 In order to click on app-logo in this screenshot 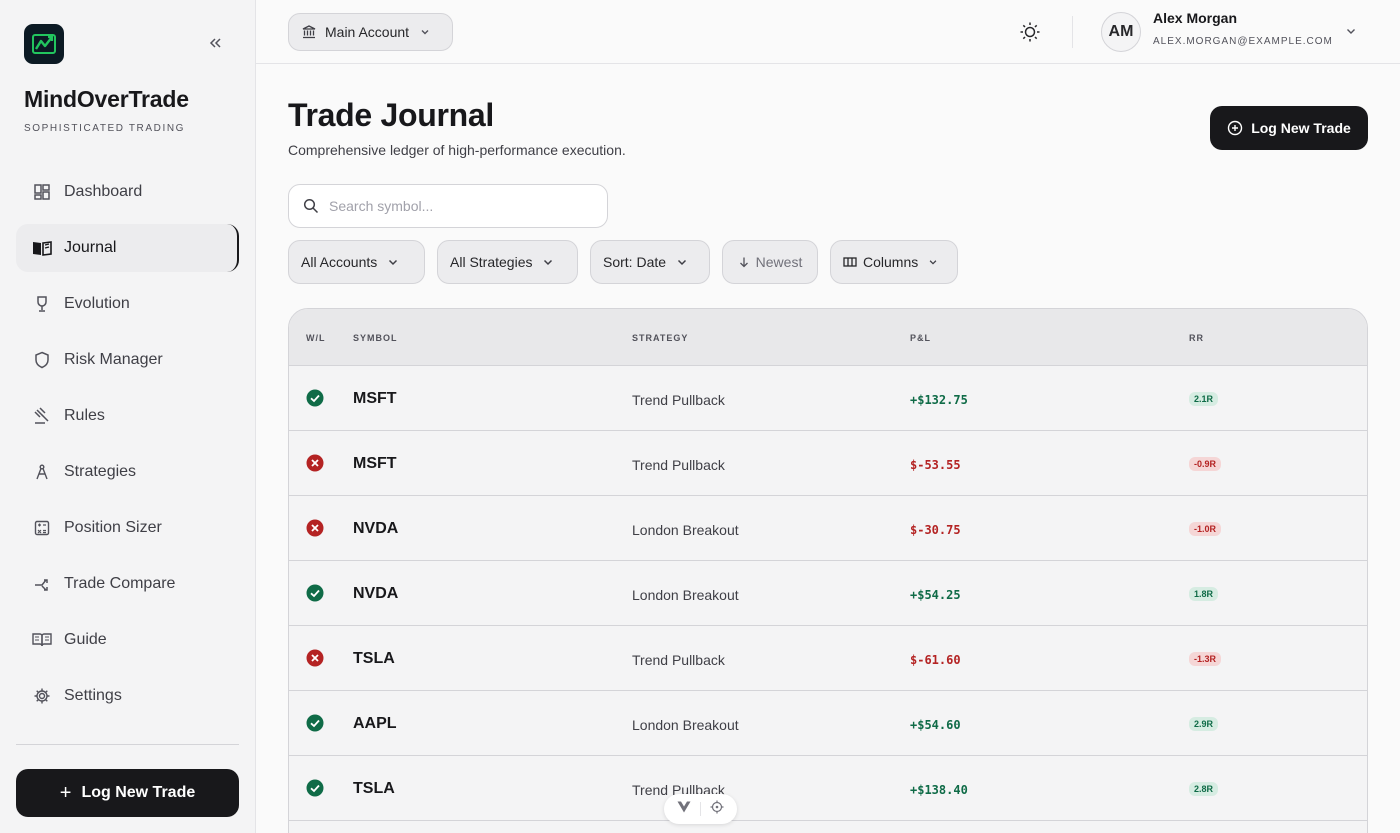, I will do `click(44, 44)`.